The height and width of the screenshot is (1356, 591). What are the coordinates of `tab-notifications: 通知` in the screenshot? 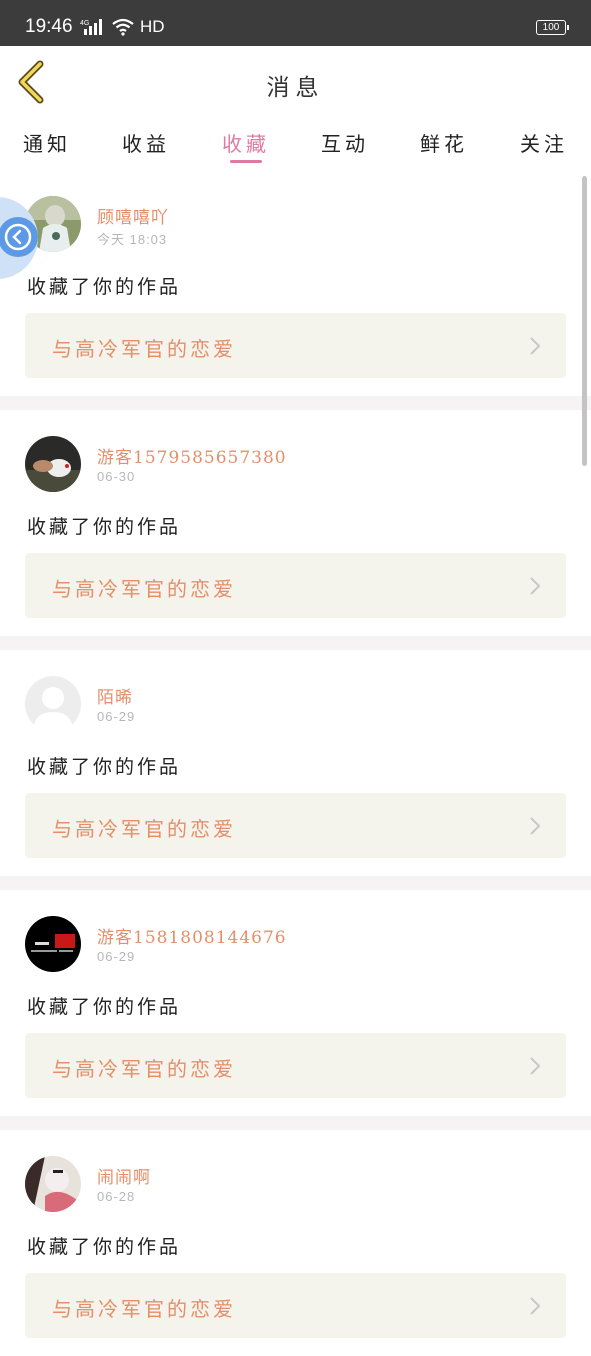 It's located at (47, 142).